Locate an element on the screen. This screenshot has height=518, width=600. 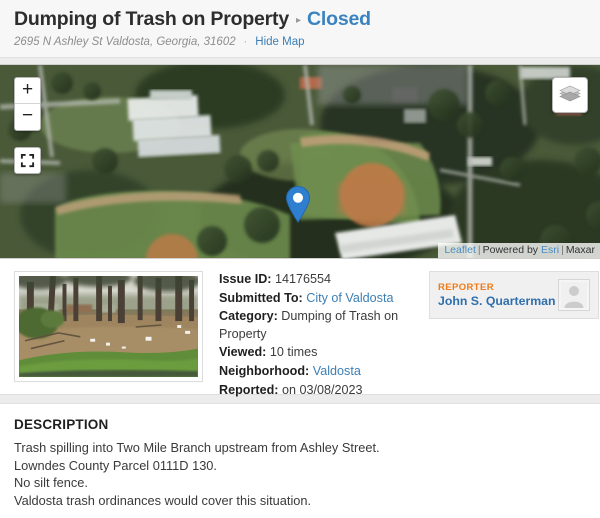
user-avatar-placeholder-icon is located at coordinates (574, 295).